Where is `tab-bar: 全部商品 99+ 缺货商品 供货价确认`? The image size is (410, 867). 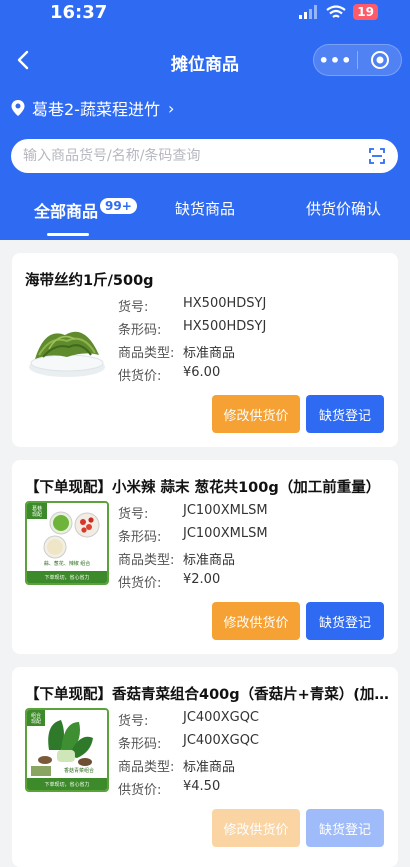
tab-bar: 全部商品 99+ 缺货商品 供货价确认 is located at coordinates (205, 215).